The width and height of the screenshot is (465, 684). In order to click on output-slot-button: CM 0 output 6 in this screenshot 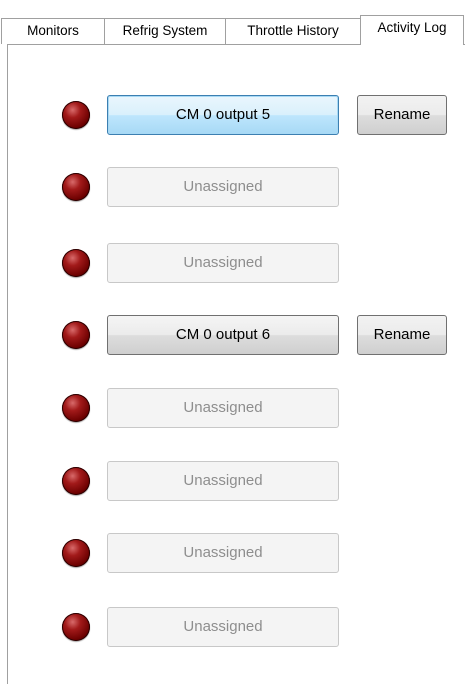, I will do `click(223, 335)`.